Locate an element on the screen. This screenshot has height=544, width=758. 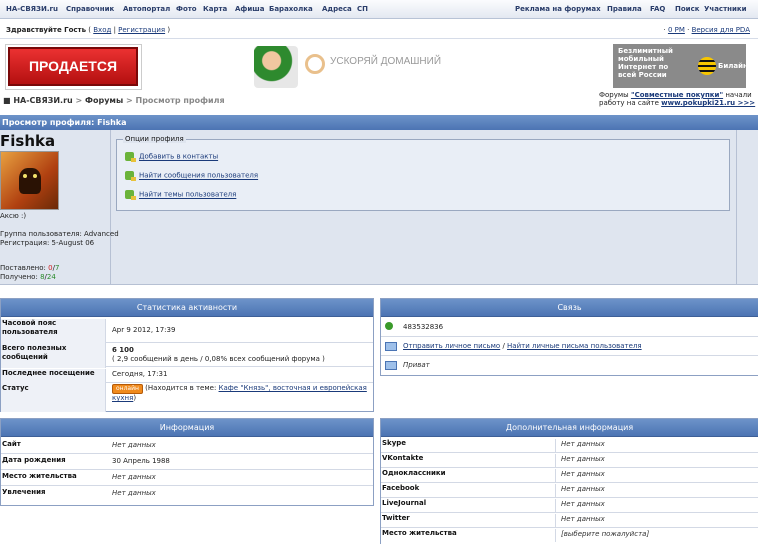
extra-info-header: Дополнительная информация is located at coordinates (569, 428).